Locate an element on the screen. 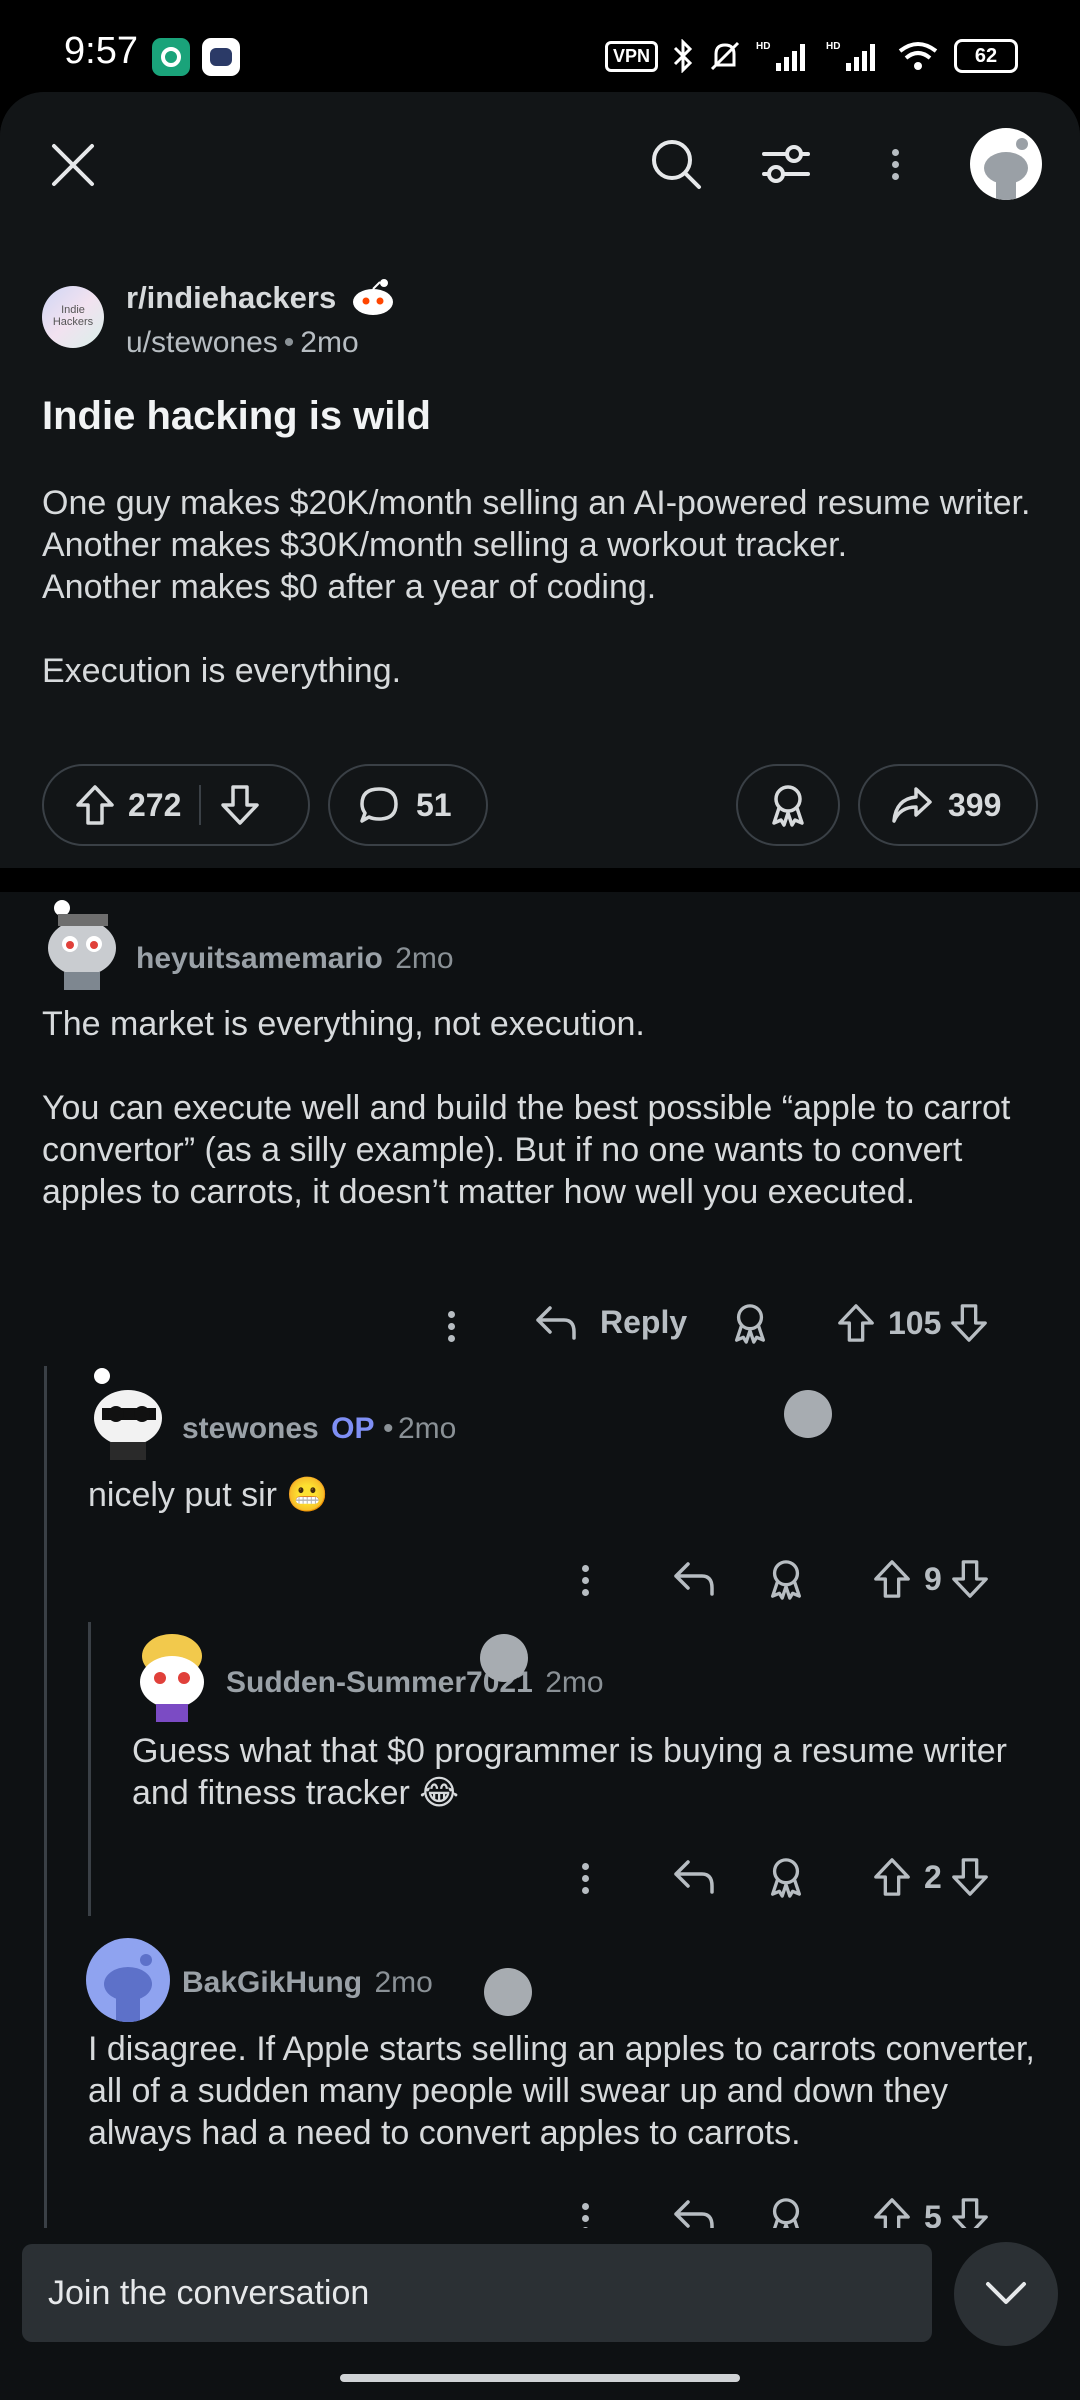 This screenshot has height=2400, width=1080. vote-pill: 272 is located at coordinates (176, 805).